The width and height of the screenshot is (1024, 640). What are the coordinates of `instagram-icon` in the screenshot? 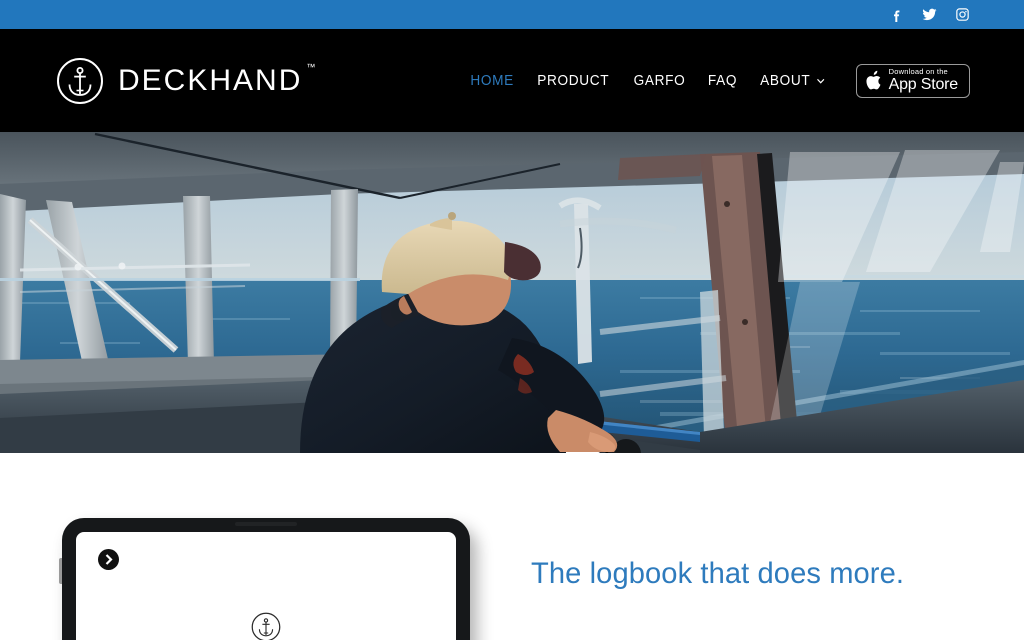 It's located at (962, 14).